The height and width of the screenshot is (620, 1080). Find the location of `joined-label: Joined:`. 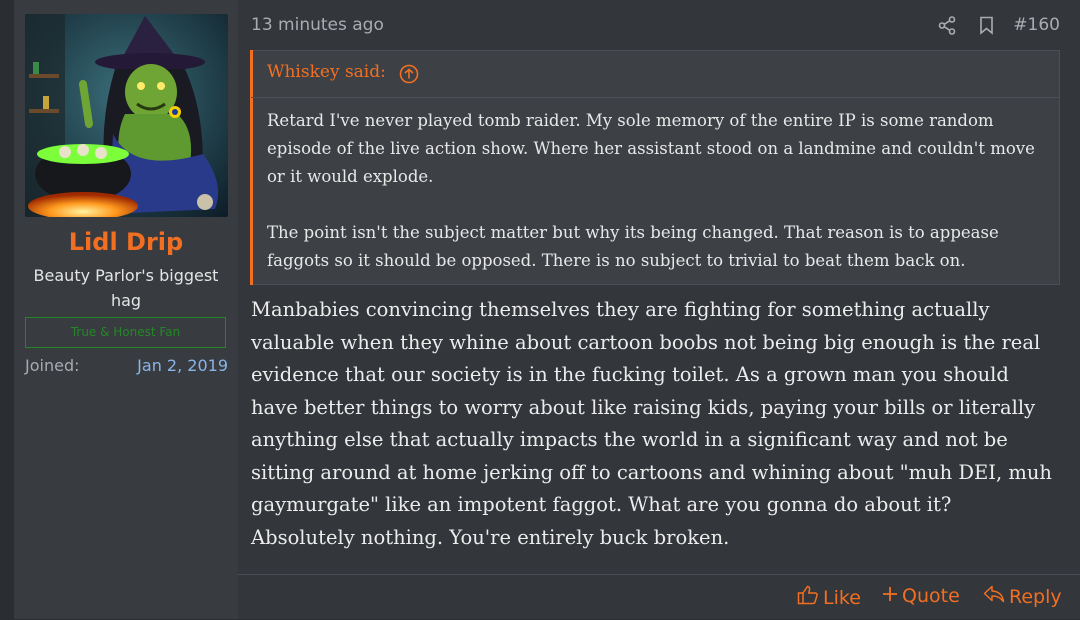

joined-label: Joined: is located at coordinates (52, 365).